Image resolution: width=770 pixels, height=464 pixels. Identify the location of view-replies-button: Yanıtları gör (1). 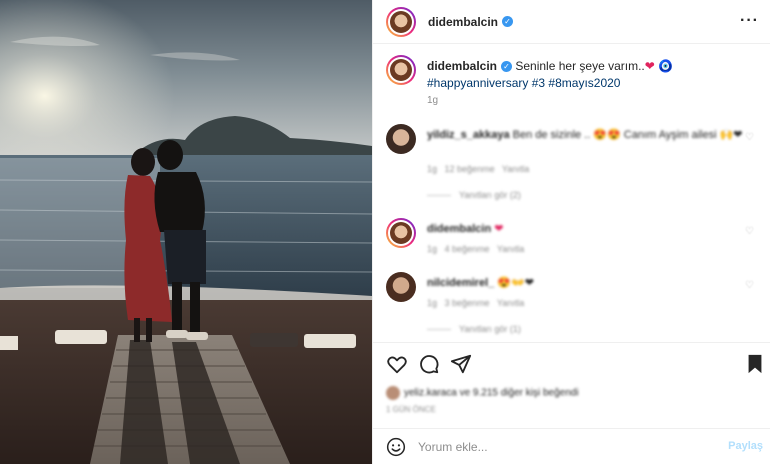
(474, 329).